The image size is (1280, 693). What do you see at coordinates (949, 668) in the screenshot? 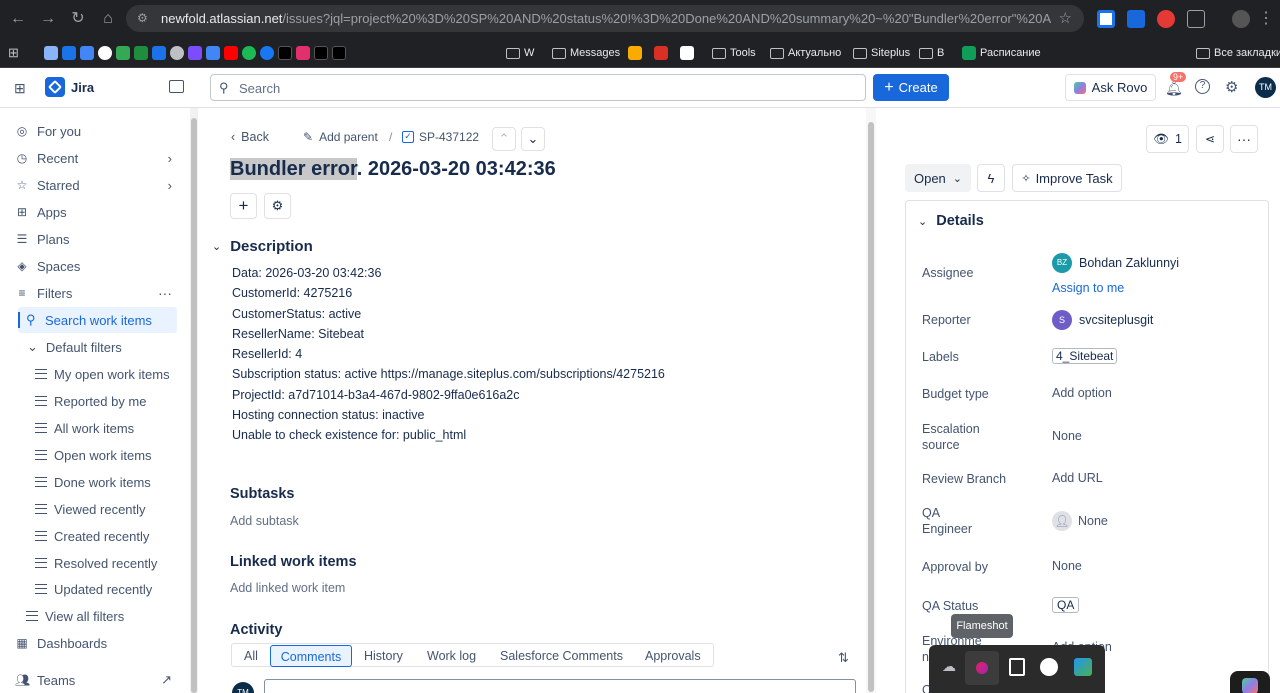
I see `cloud-icon: ☁` at bounding box center [949, 668].